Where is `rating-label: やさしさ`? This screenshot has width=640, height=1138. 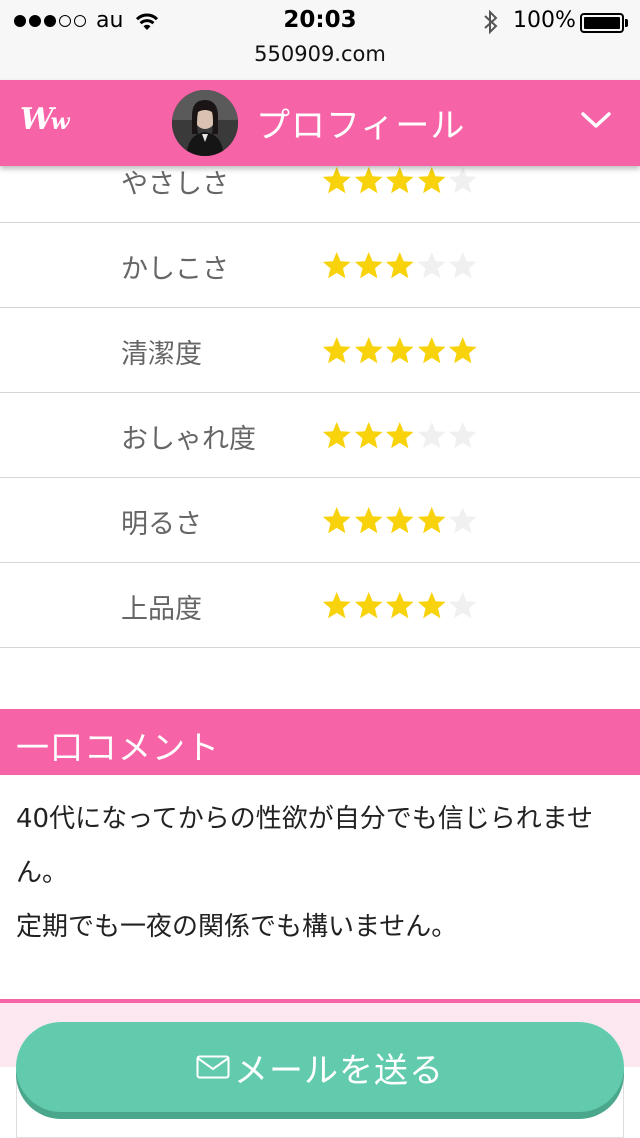 rating-label: やさしさ is located at coordinates (175, 184).